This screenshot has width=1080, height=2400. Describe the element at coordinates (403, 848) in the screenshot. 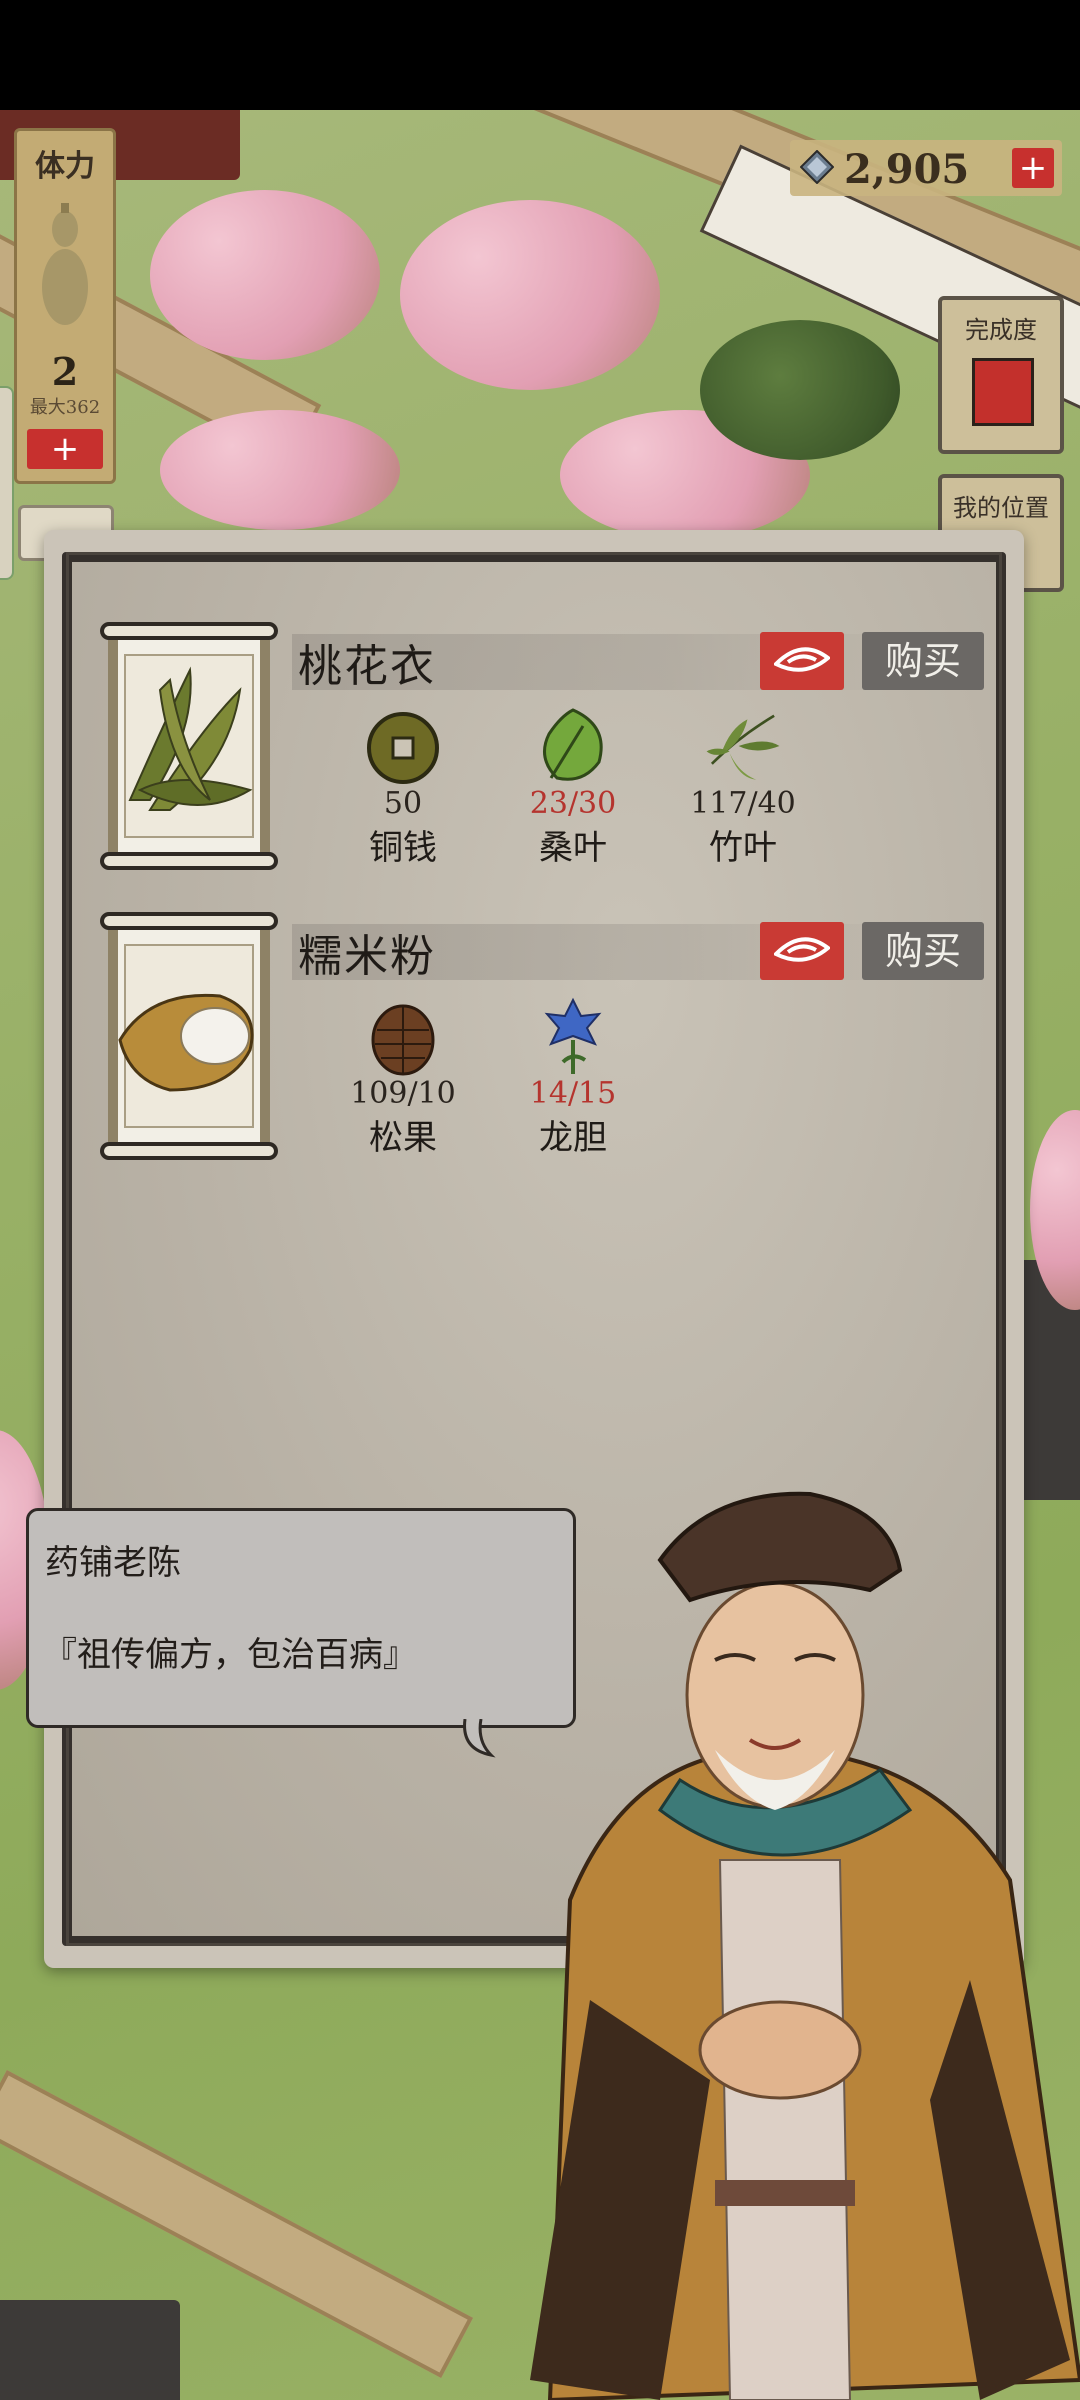

I see `material-name: 铜钱` at that location.